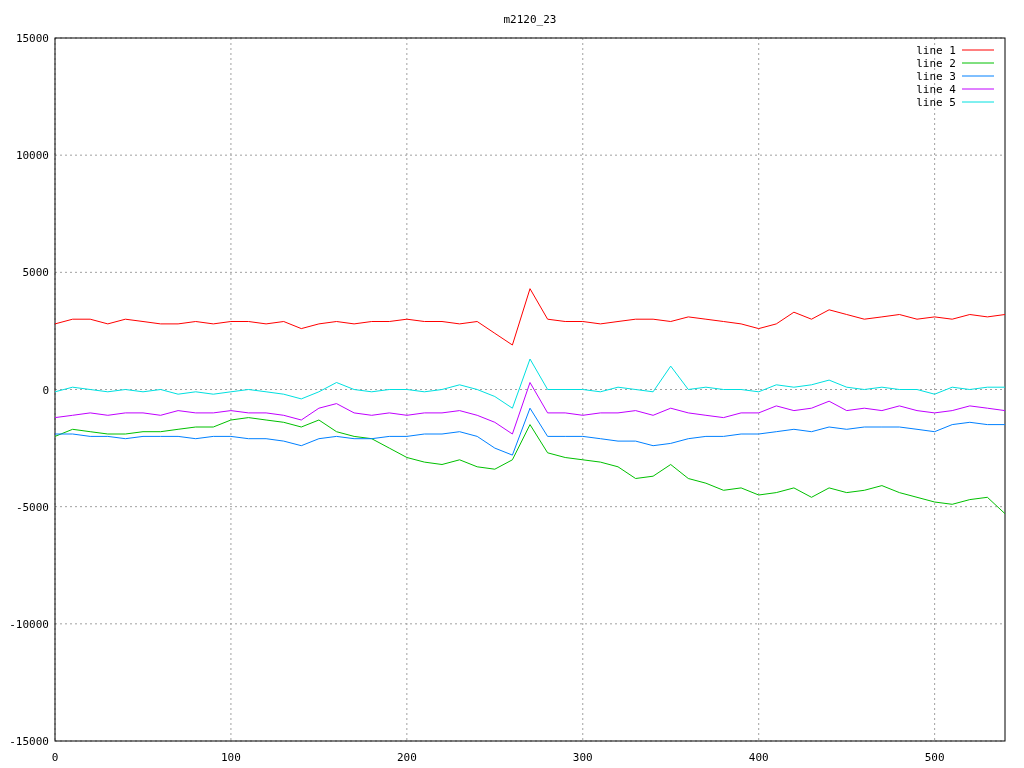  Describe the element at coordinates (758, 757) in the screenshot. I see `x-tick-label: 400` at that location.